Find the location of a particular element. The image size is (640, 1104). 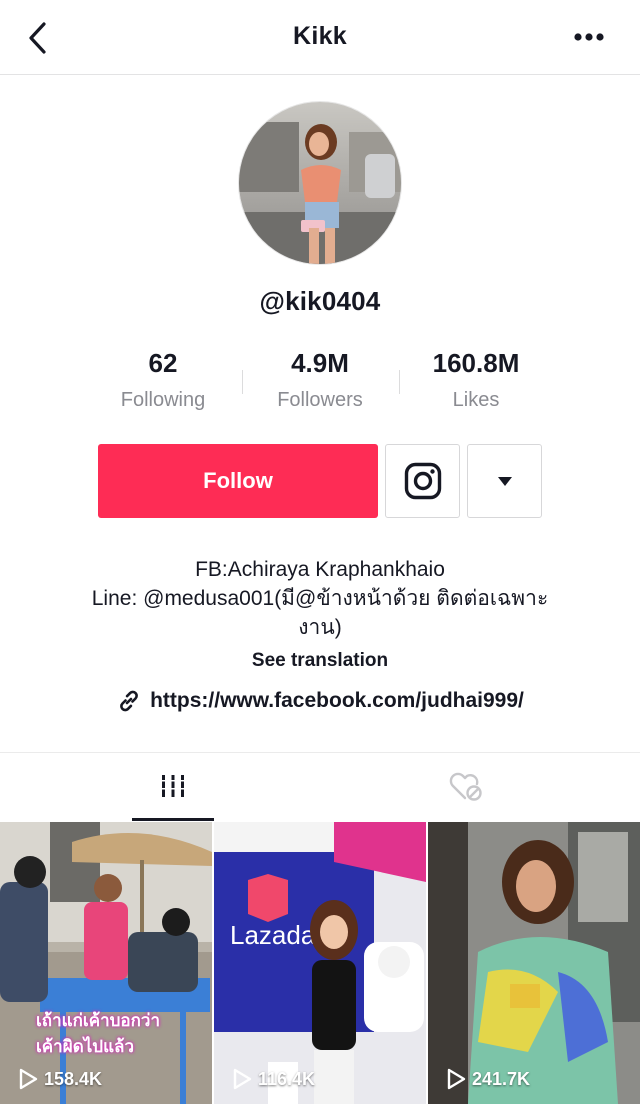

video-thumbnail-image: Lazada is located at coordinates (320, 963).